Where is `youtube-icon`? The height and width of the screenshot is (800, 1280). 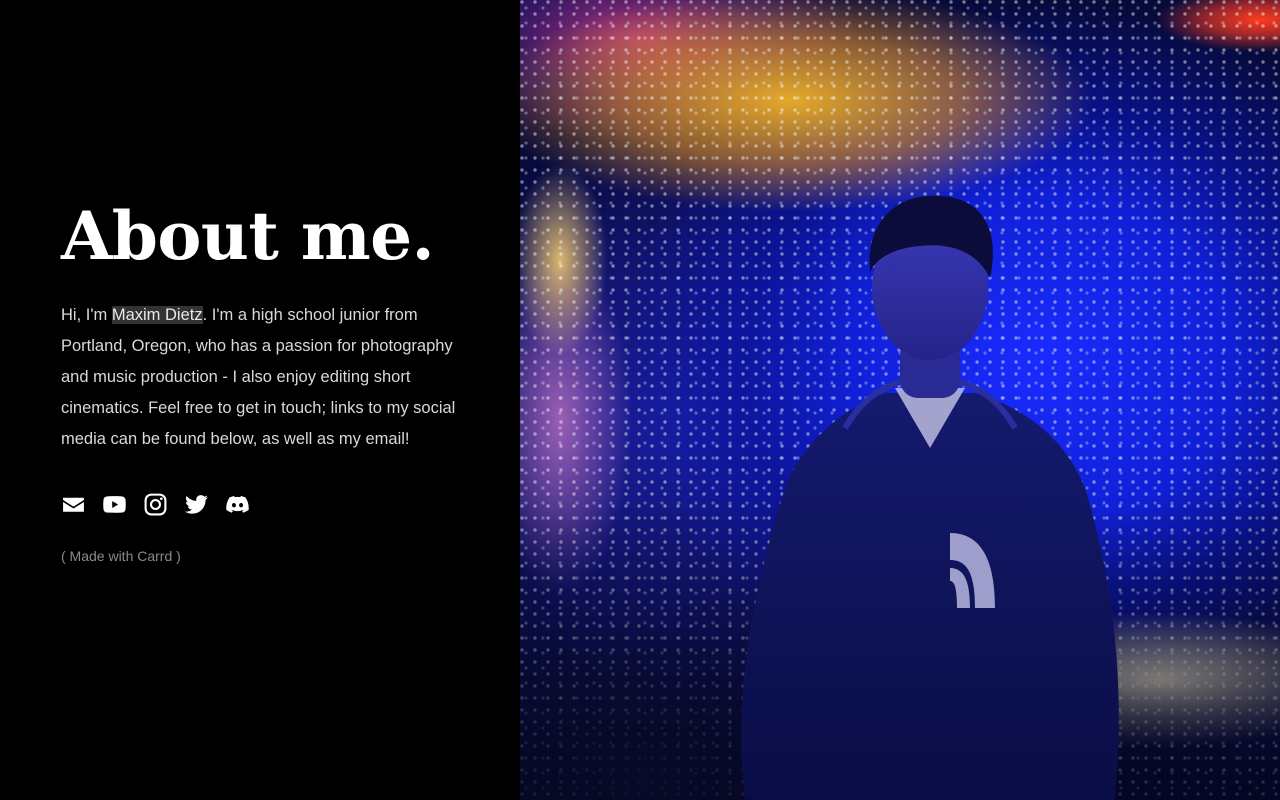
youtube-icon is located at coordinates (114, 504).